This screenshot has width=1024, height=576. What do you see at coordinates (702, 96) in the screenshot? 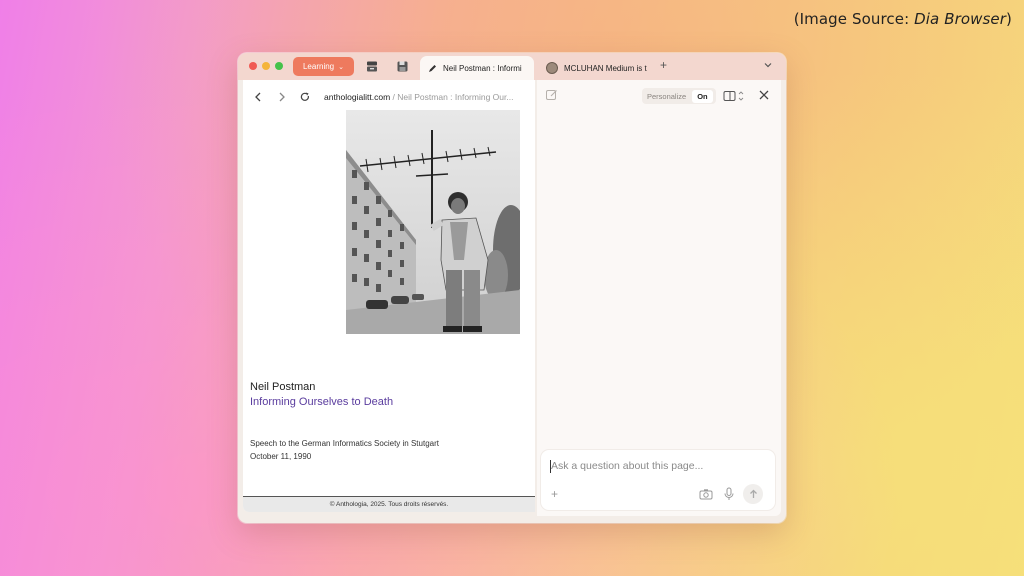
I see `personalize-state: On` at bounding box center [702, 96].